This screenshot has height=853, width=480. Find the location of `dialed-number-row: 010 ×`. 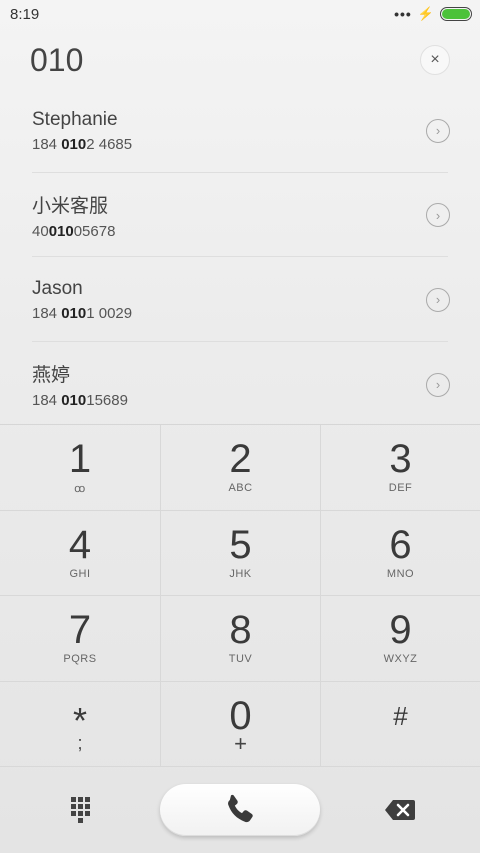

dialed-number-row: 010 × is located at coordinates (240, 60).